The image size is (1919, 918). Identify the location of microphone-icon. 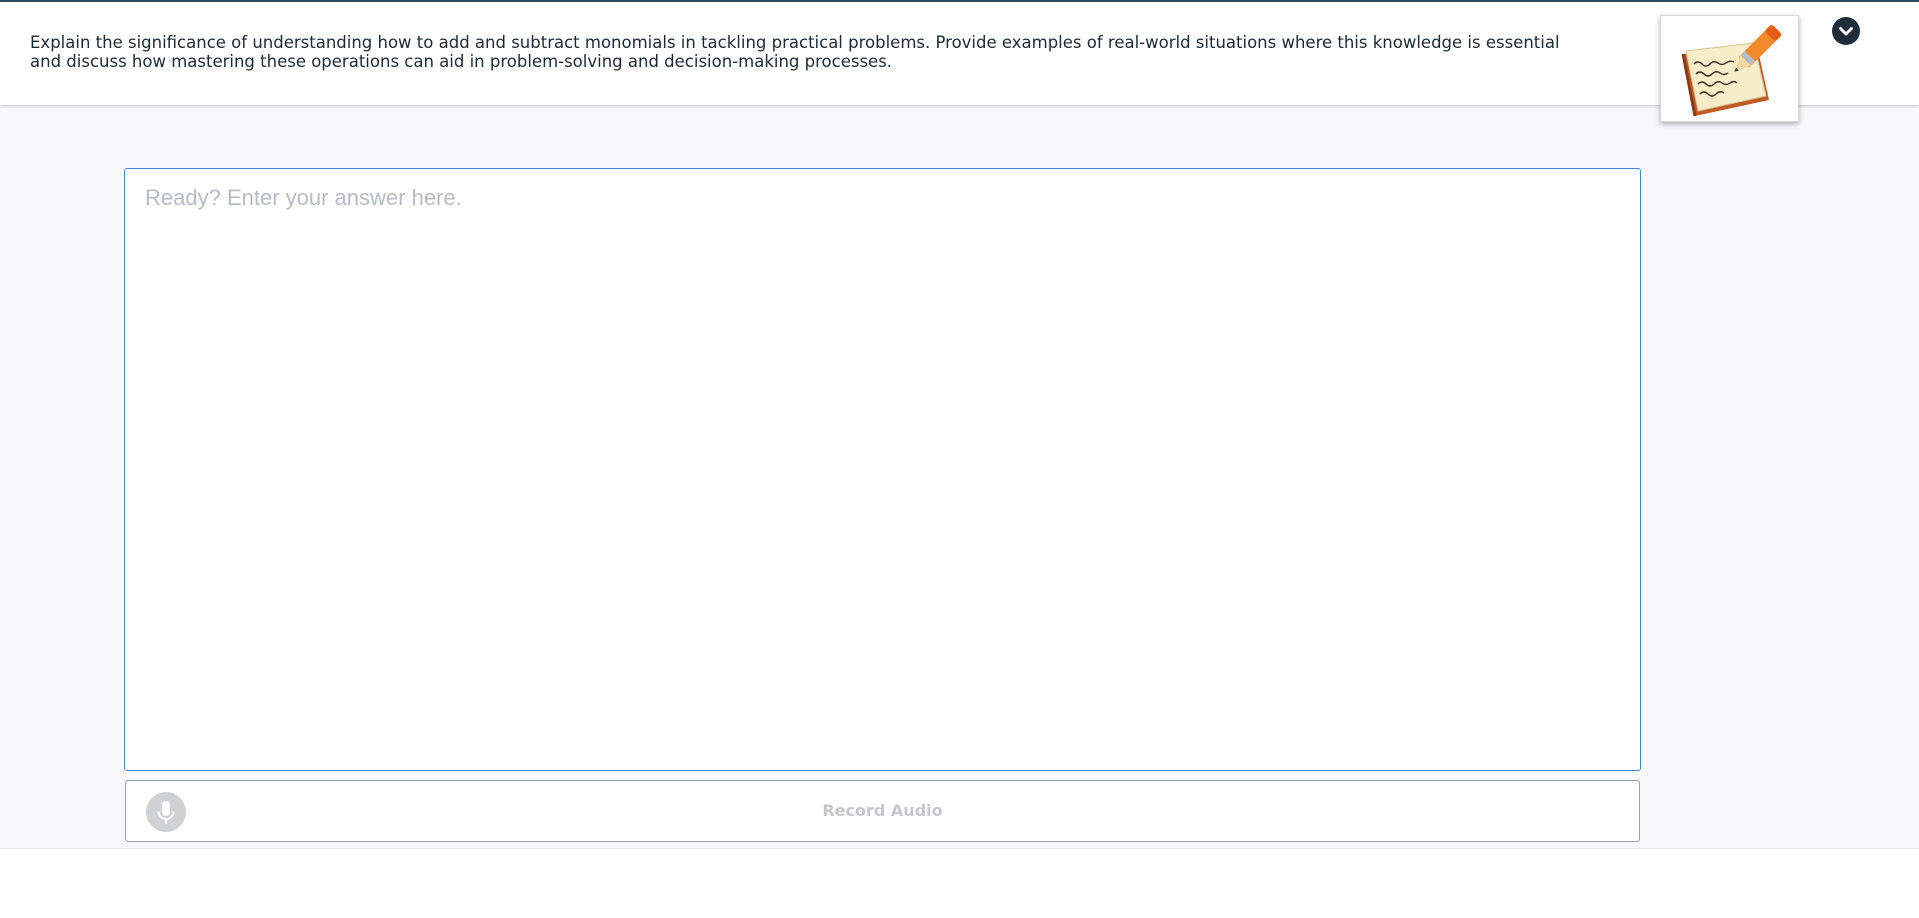
(166, 812).